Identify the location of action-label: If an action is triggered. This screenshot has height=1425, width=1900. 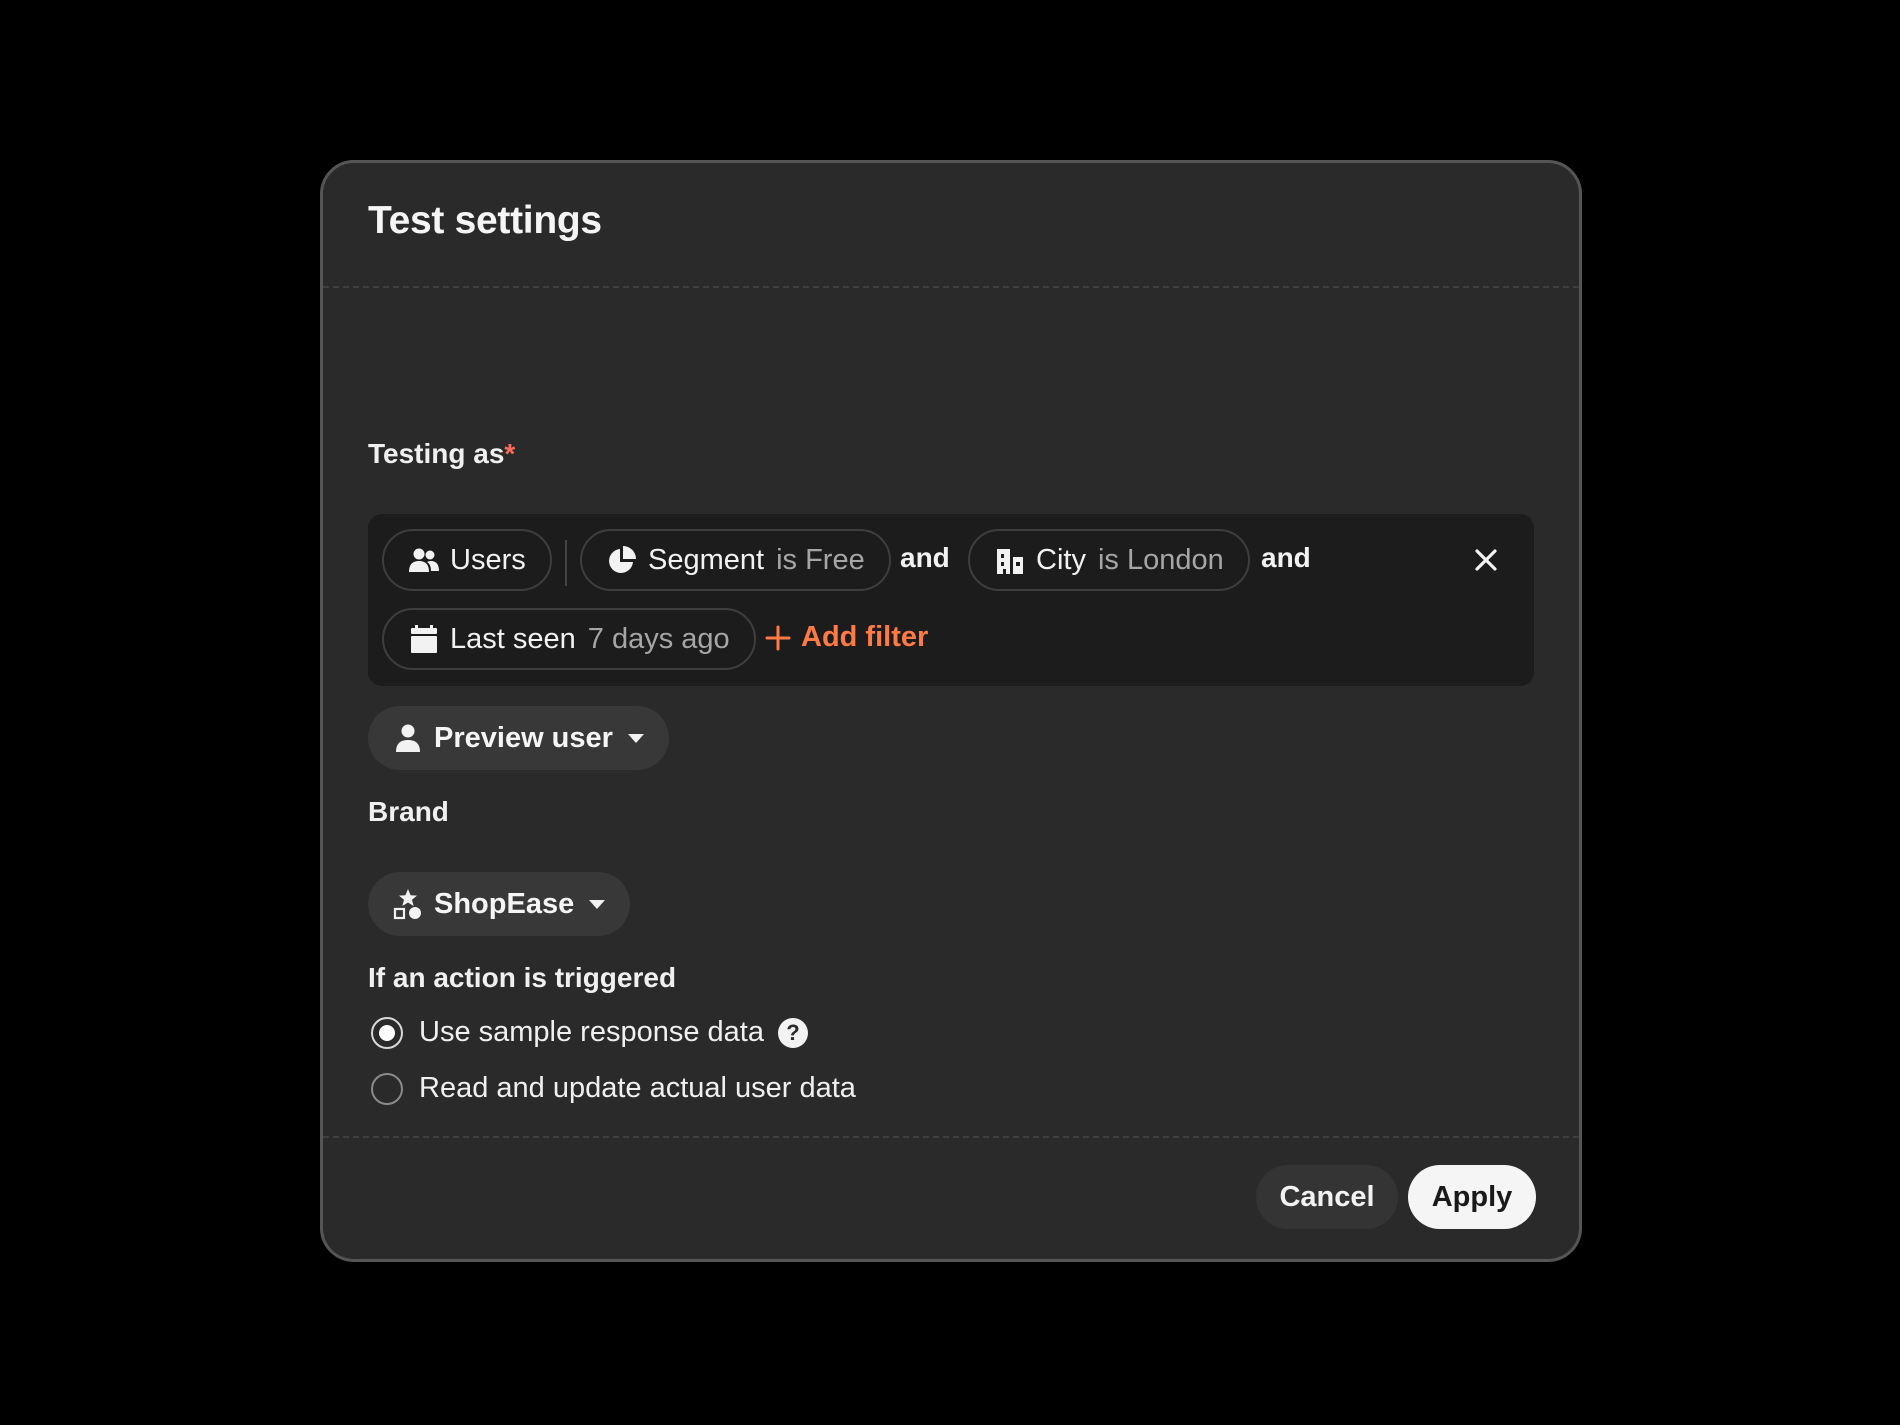
(522, 977).